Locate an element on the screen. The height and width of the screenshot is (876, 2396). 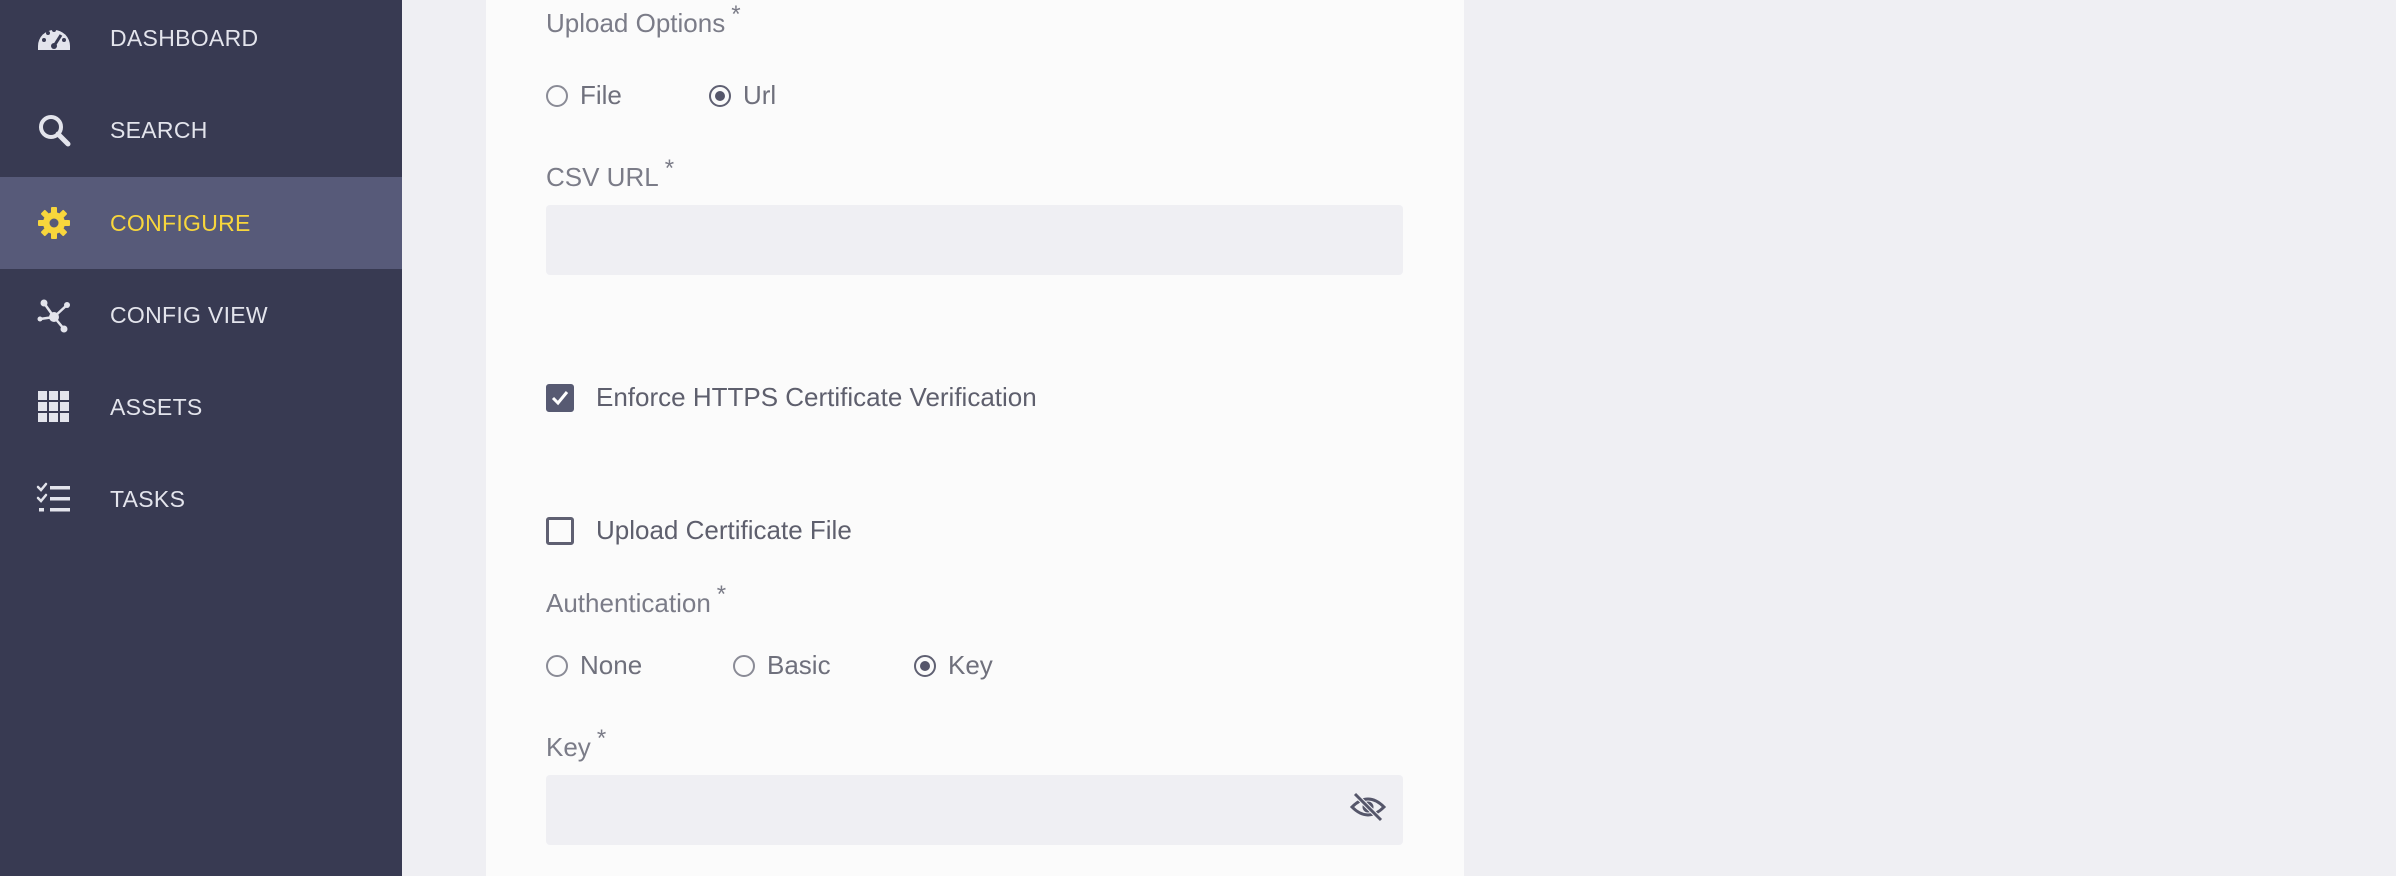
checkbox-unchecked-icon is located at coordinates (560, 530).